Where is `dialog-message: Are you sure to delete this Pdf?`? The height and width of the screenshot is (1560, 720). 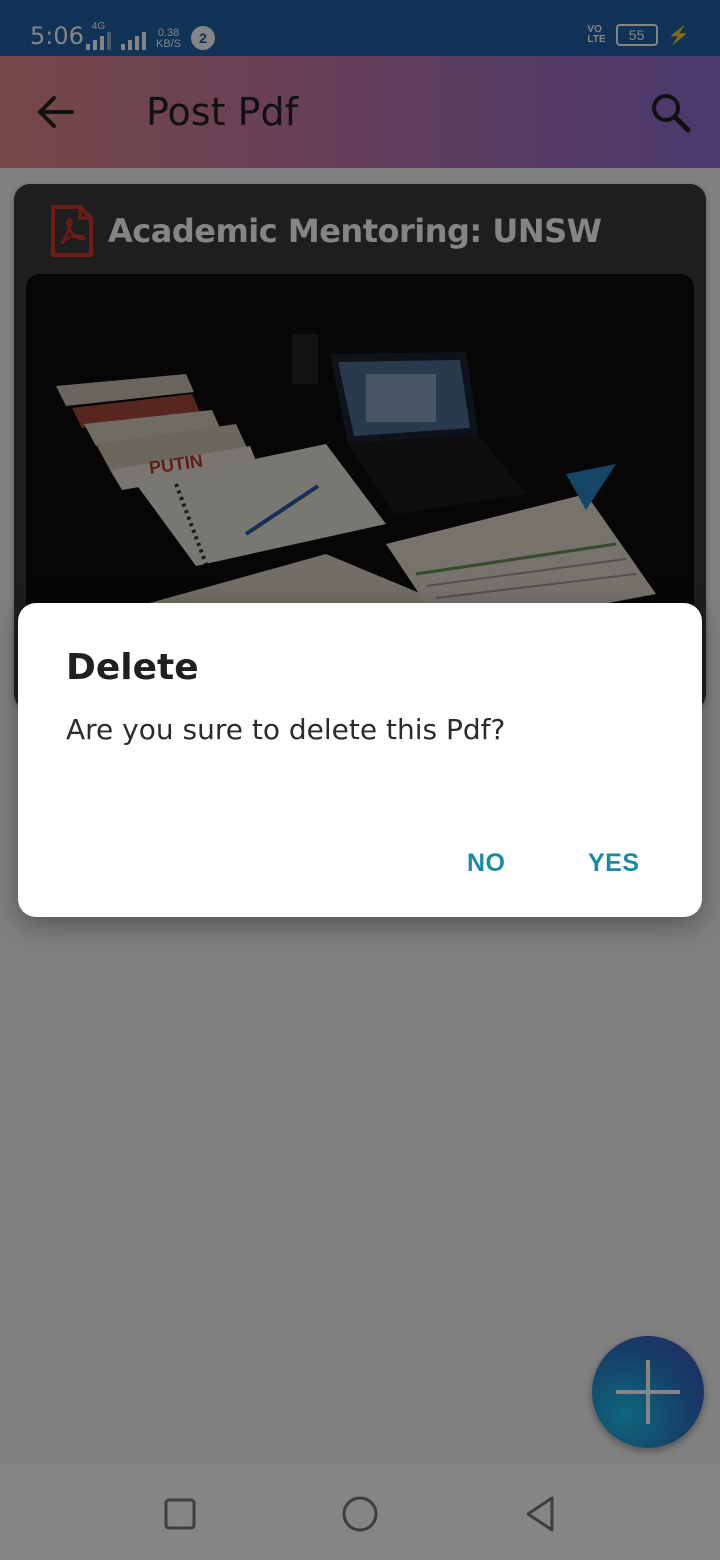 dialog-message: Are you sure to delete this Pdf? is located at coordinates (286, 729).